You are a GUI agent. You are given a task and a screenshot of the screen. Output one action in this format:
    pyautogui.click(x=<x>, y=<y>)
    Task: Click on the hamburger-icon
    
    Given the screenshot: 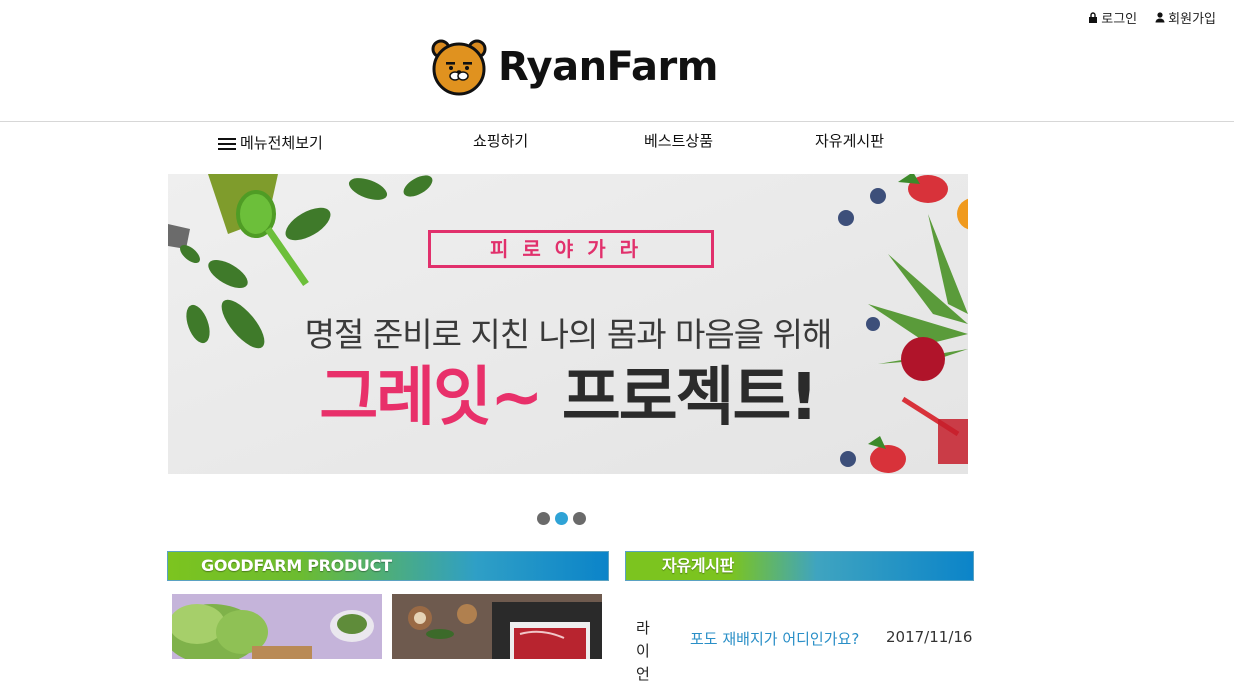 What is the action you would take?
    pyautogui.click(x=227, y=144)
    